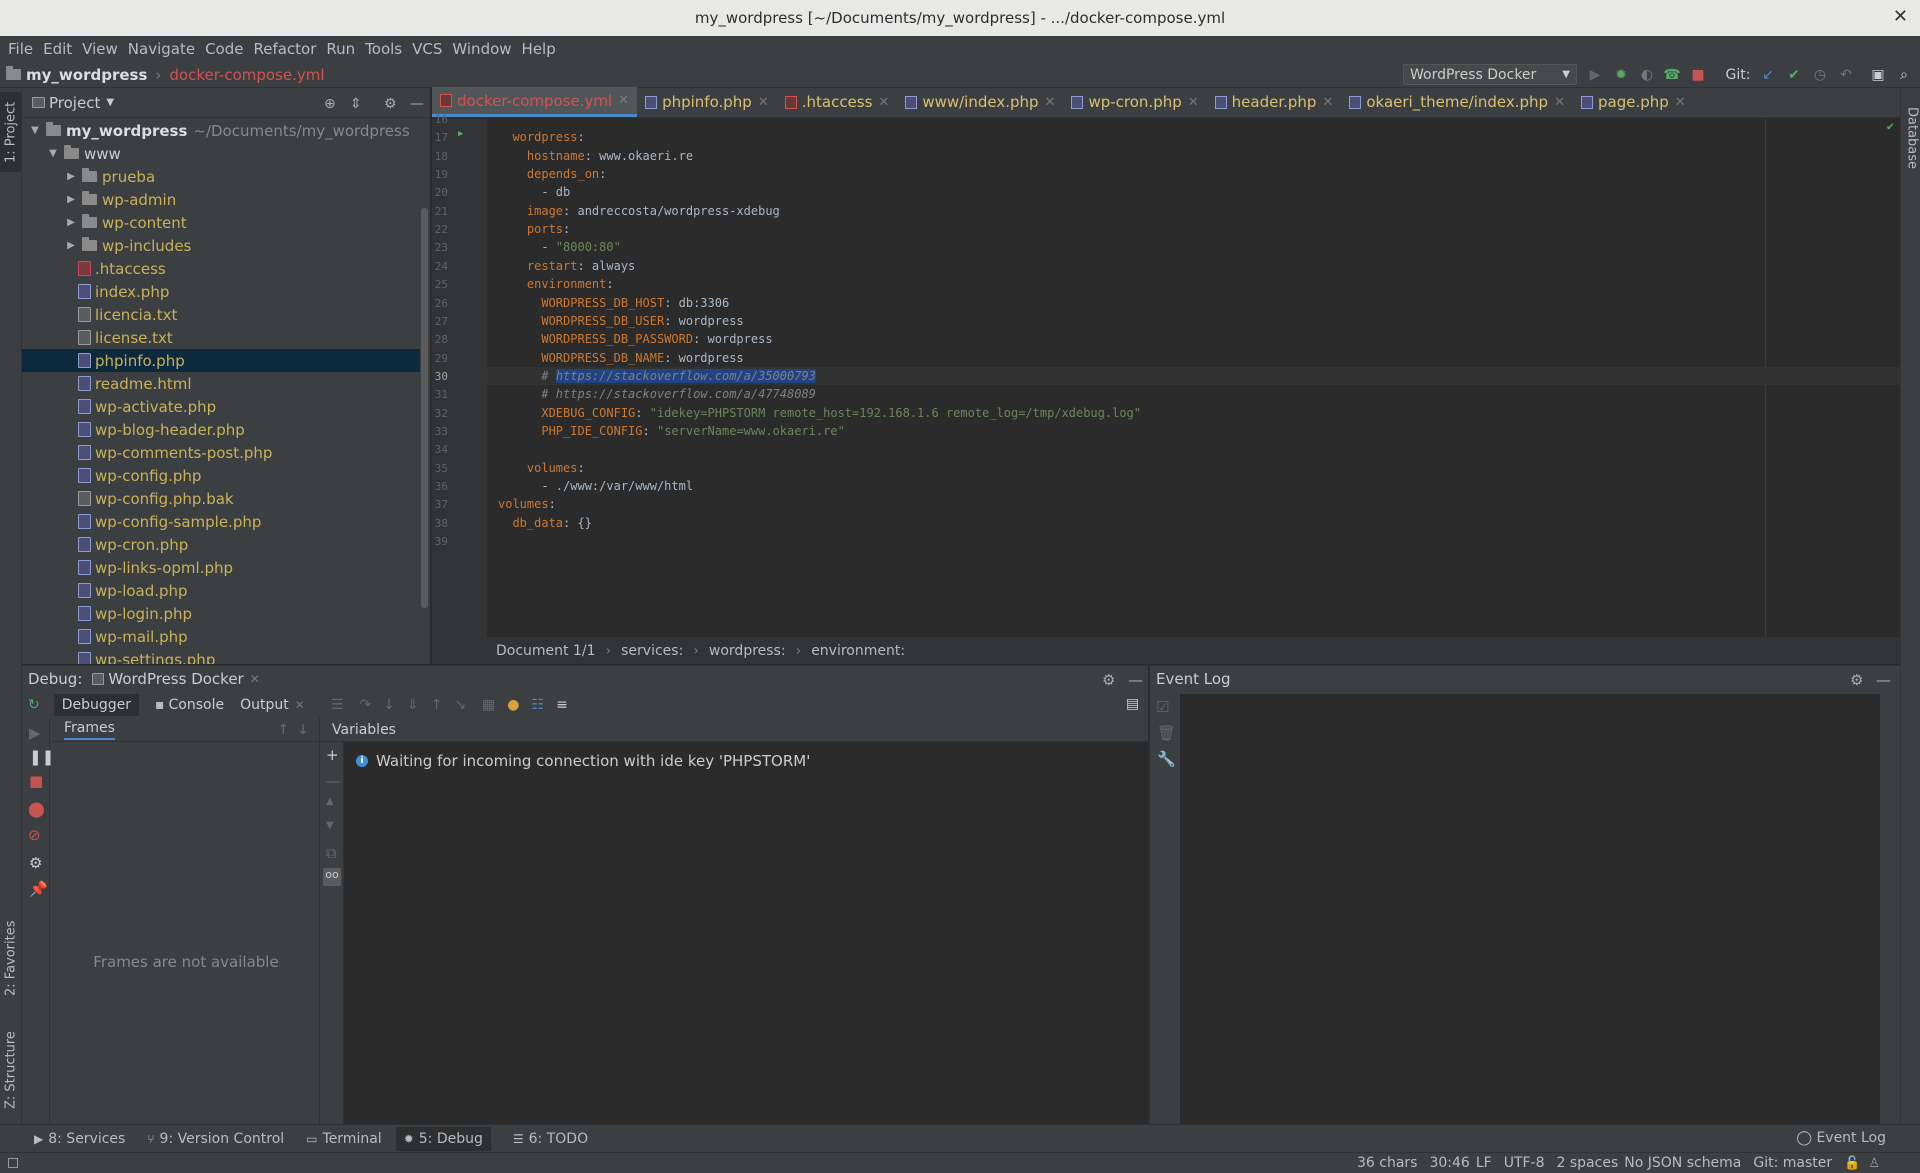 The image size is (1920, 1173). Describe the element at coordinates (11, 958) in the screenshot. I see `favorites-tool-tab: 2: Favorites` at that location.